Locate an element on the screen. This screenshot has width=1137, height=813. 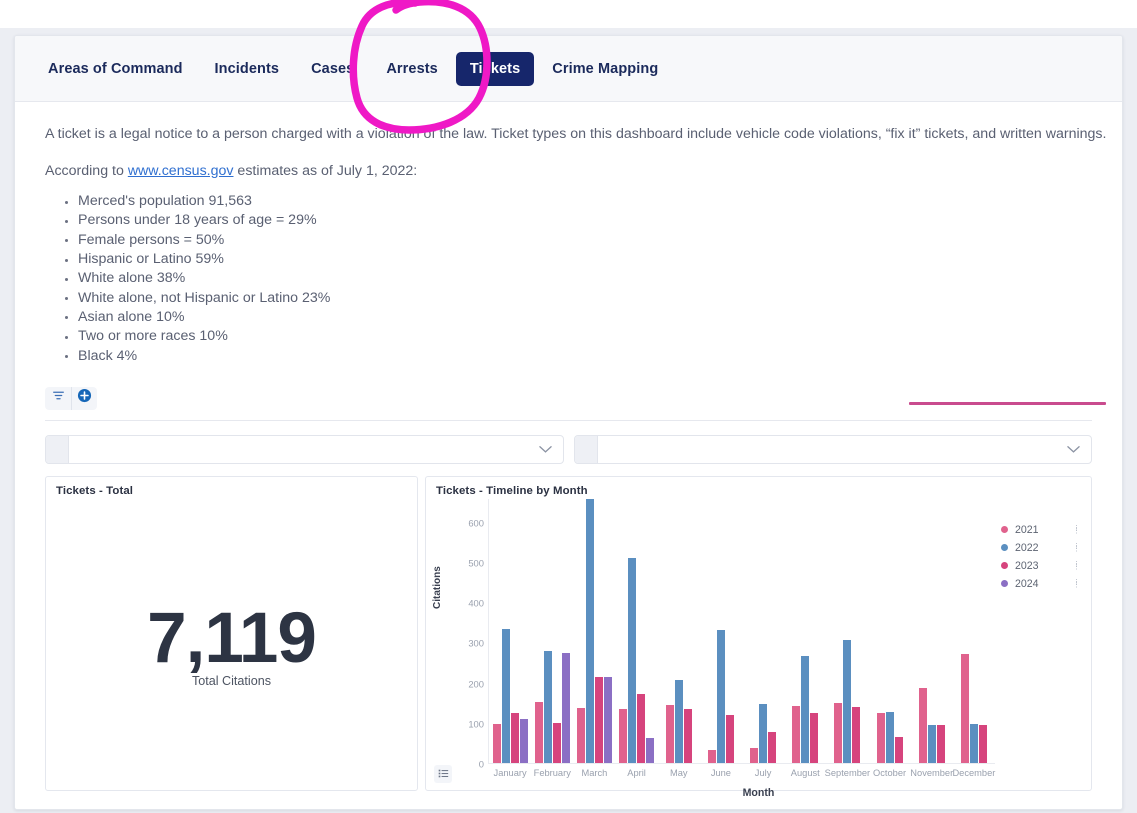
filter-icon is located at coordinates (58, 398).